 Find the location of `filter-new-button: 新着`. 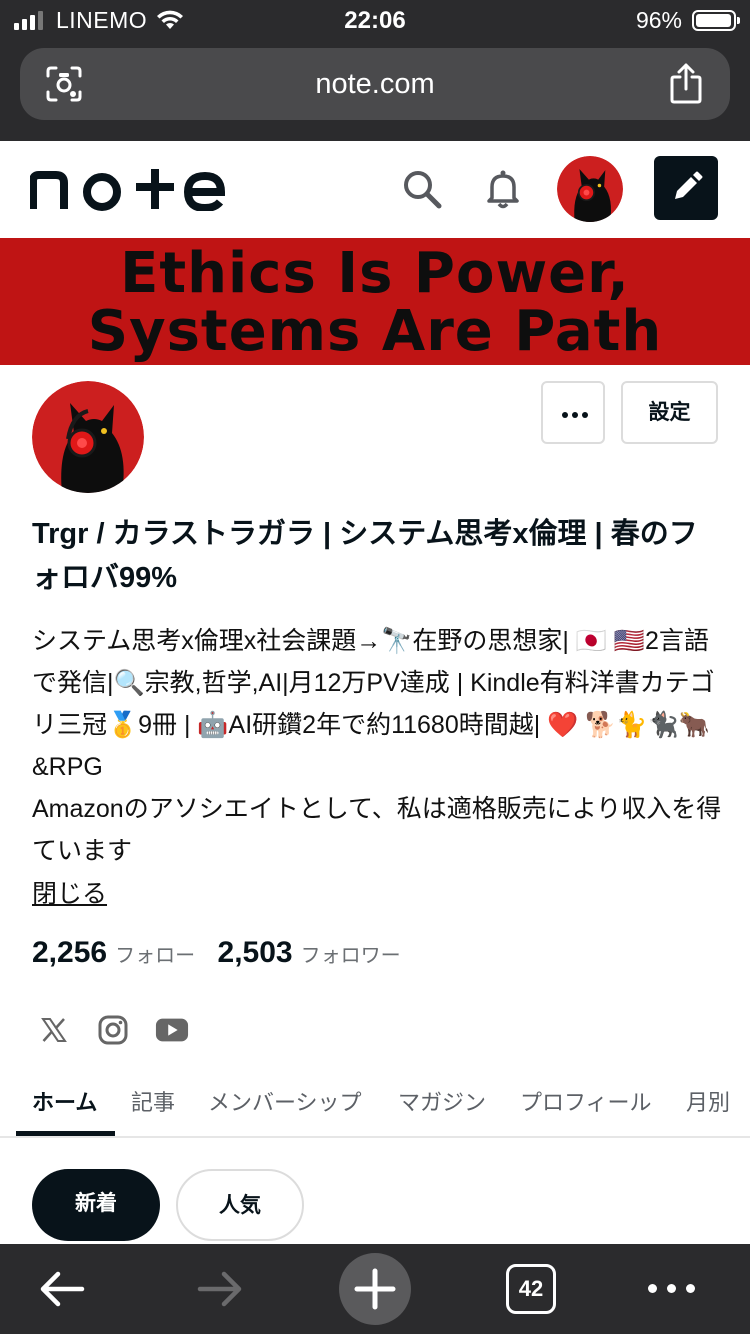

filter-new-button: 新着 is located at coordinates (96, 1205).